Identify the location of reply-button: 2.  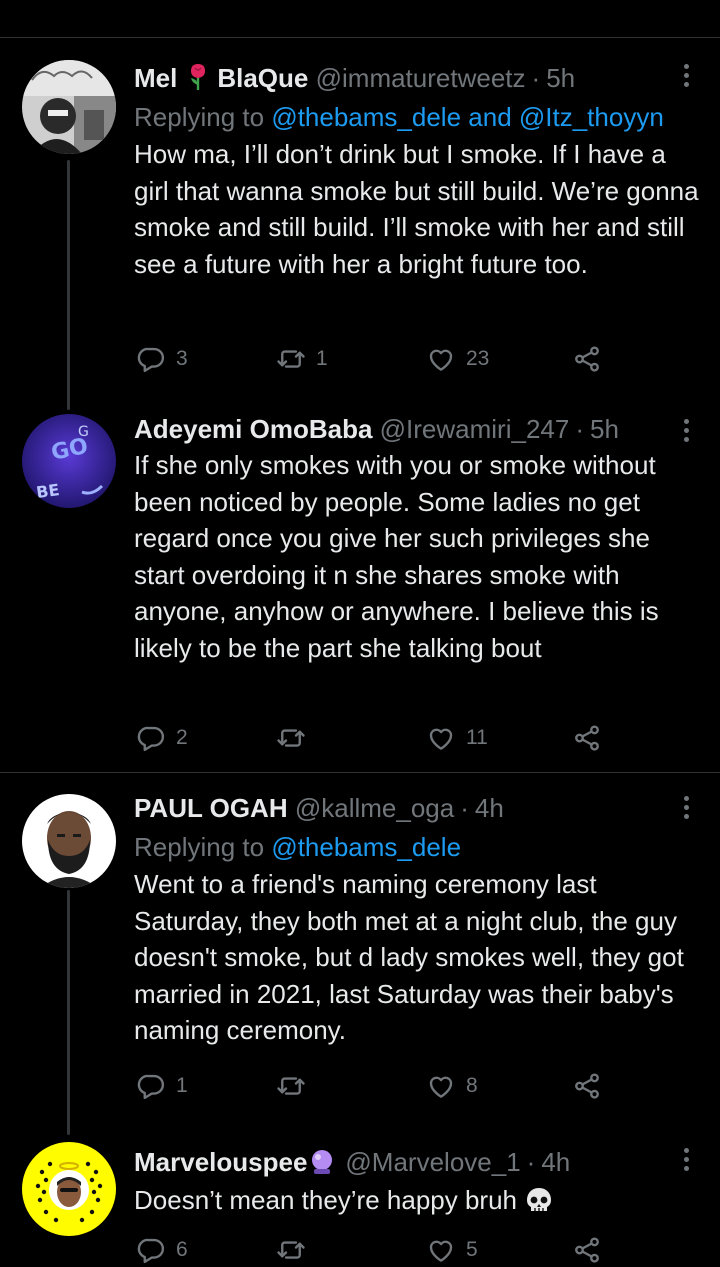
(162, 738).